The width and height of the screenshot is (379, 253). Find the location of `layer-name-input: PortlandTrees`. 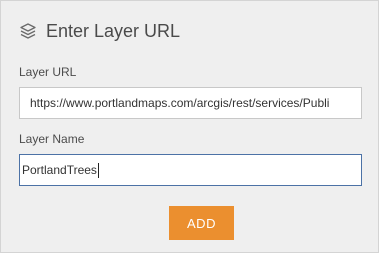

layer-name-input: PortlandTrees is located at coordinates (190, 170).